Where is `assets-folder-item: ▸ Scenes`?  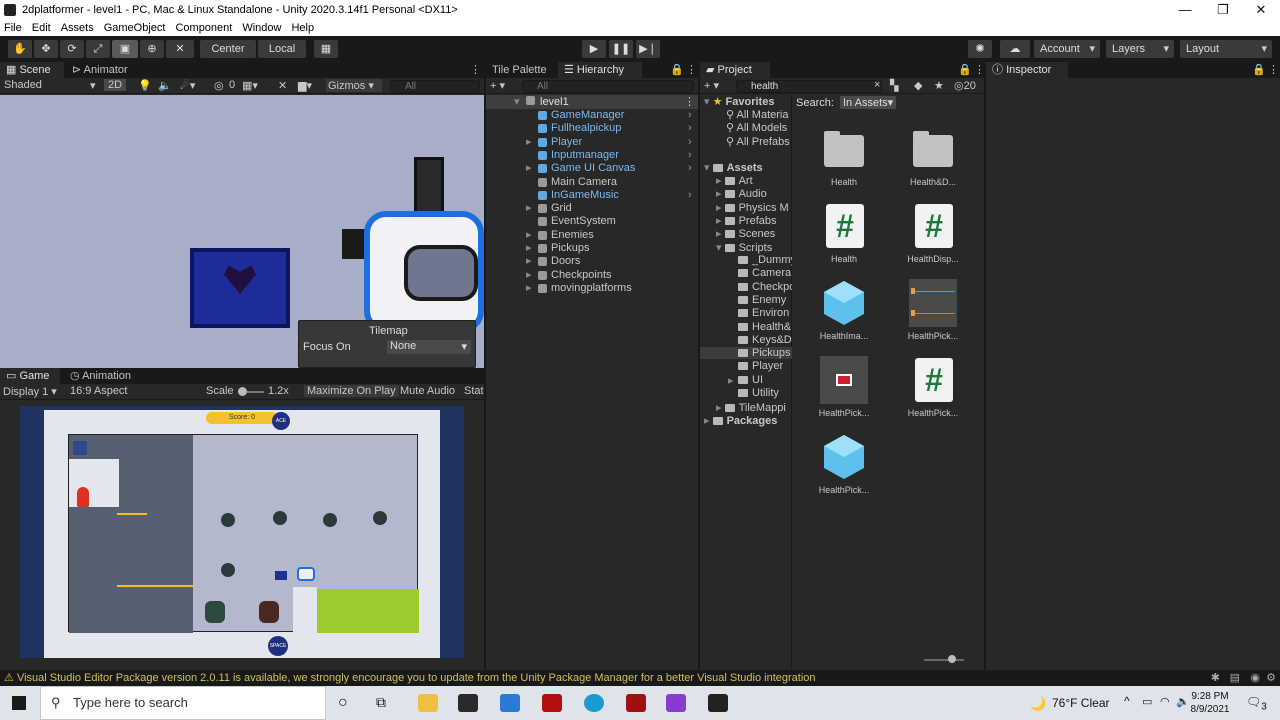
assets-folder-item: ▸ Scenes is located at coordinates (745, 233).